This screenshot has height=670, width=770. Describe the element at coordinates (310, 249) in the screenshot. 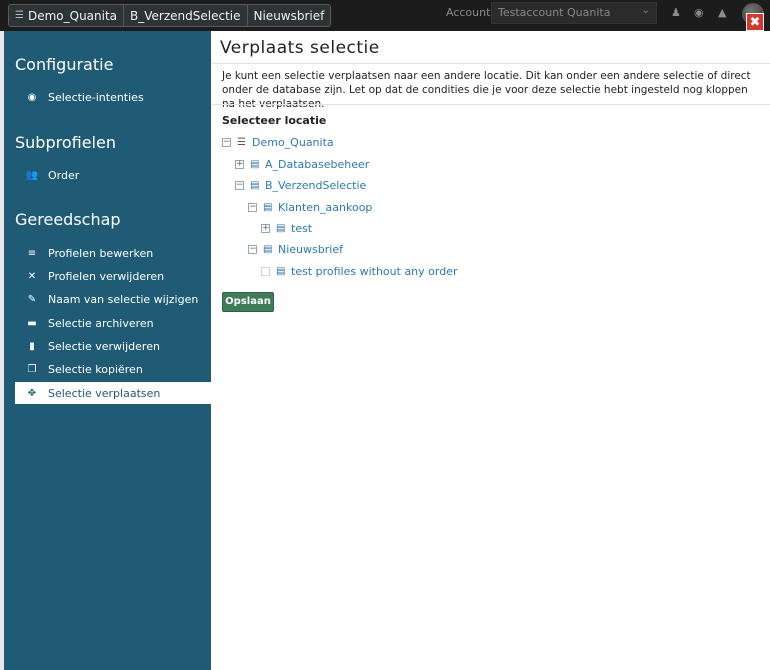

I see `tree-node-label: Nieuwsbrief` at that location.